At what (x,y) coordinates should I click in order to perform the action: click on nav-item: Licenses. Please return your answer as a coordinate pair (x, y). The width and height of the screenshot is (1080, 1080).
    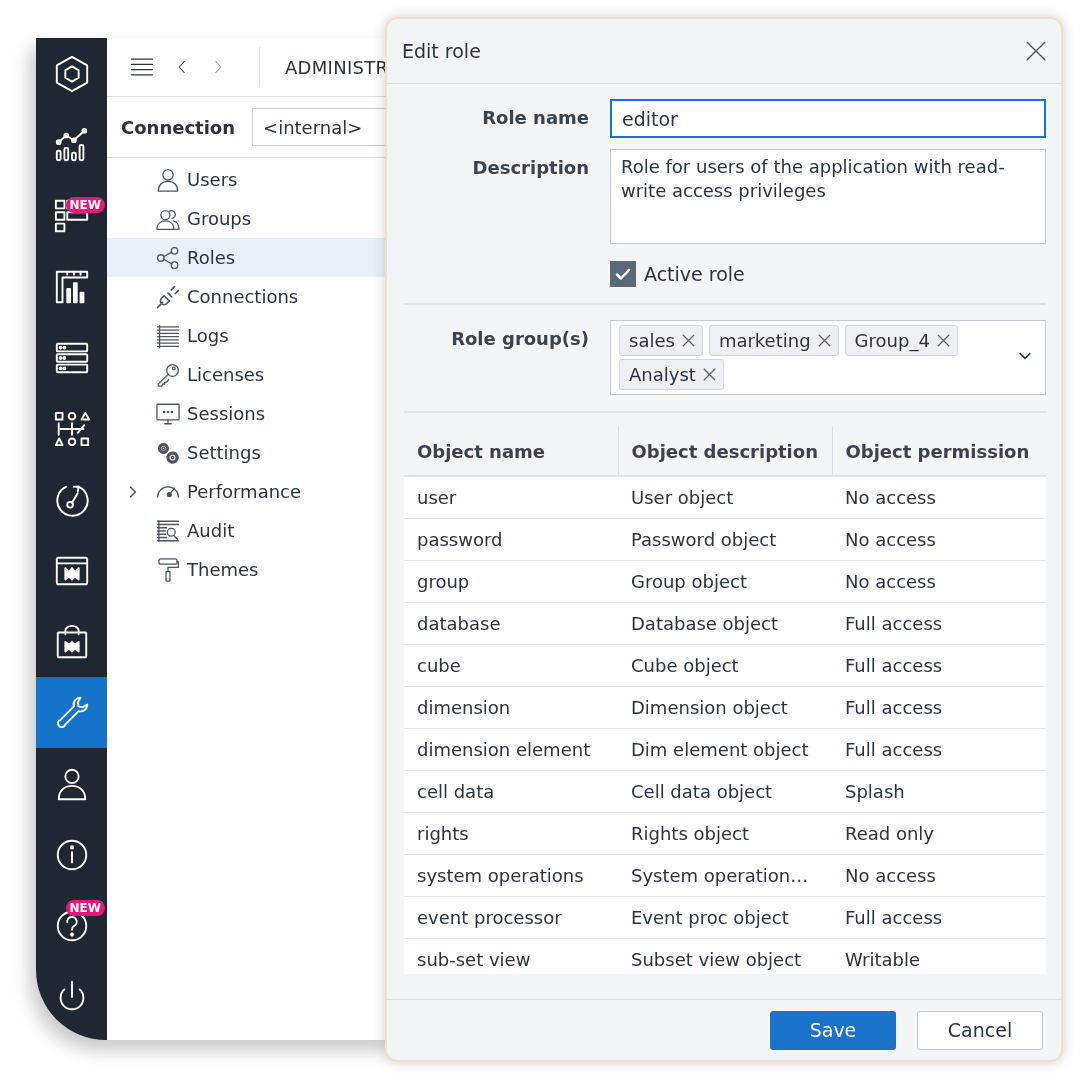
    Looking at the image, I should click on (251, 374).